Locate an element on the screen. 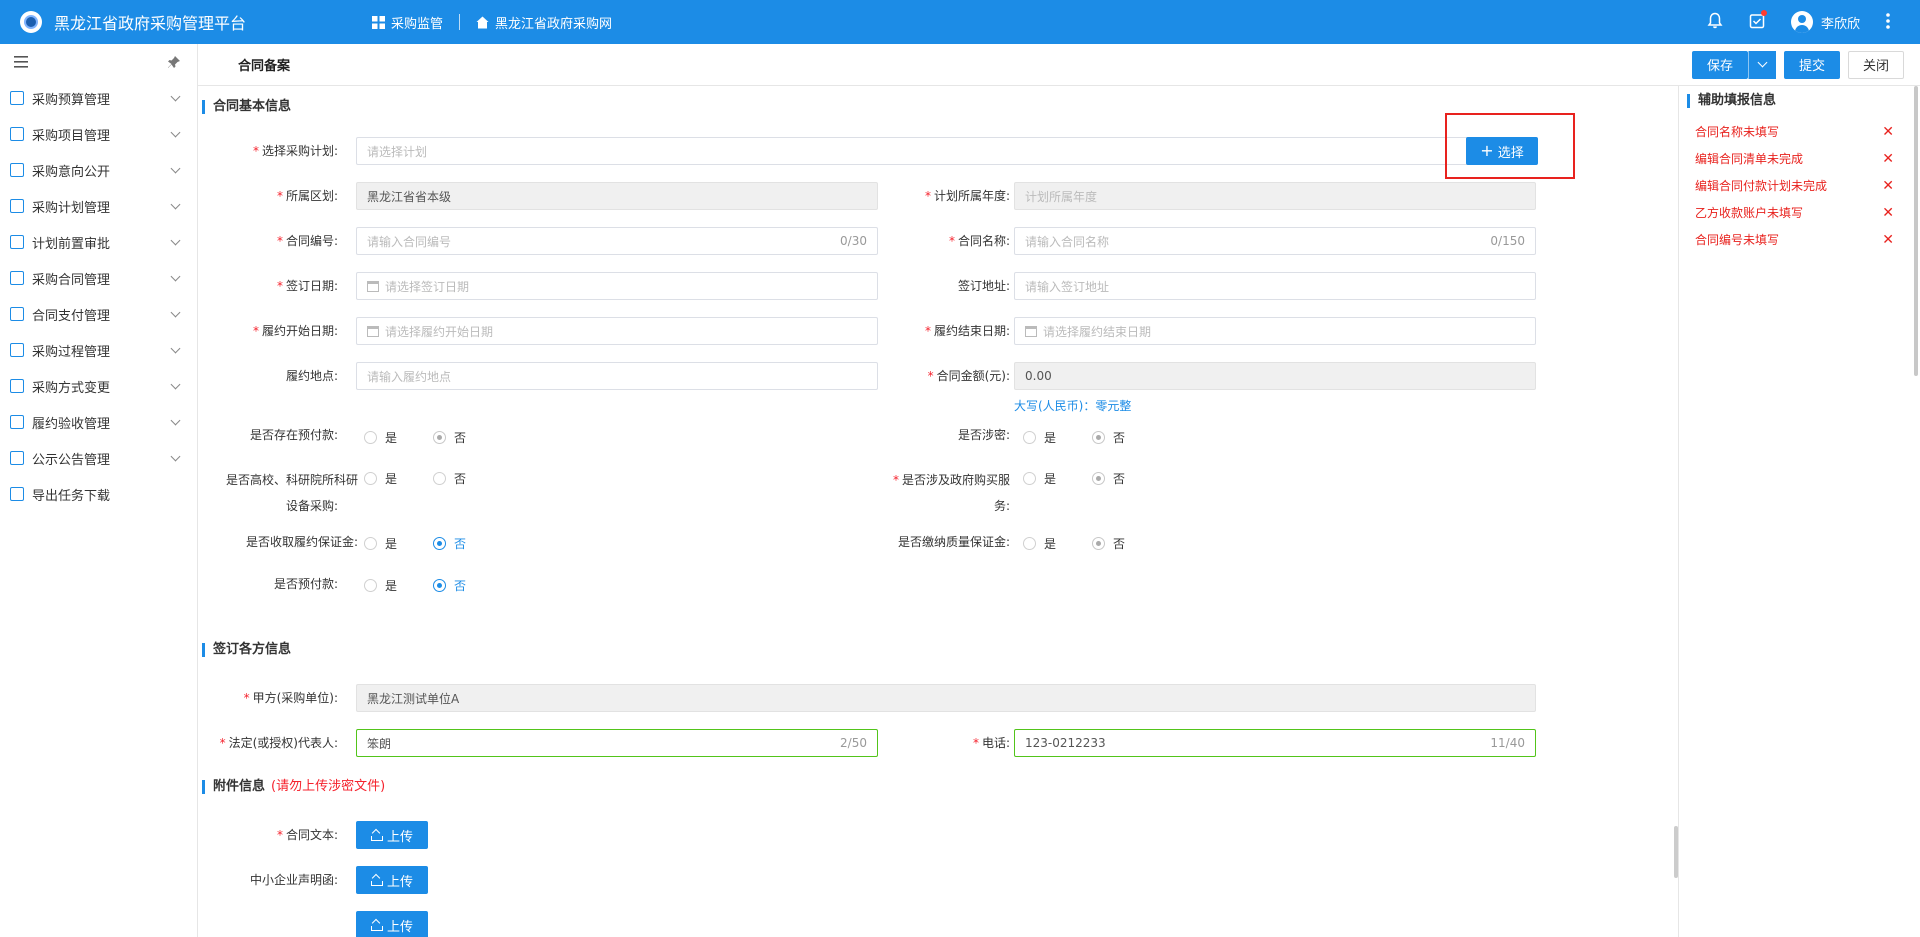  notification-button is located at coordinates (1715, 22).